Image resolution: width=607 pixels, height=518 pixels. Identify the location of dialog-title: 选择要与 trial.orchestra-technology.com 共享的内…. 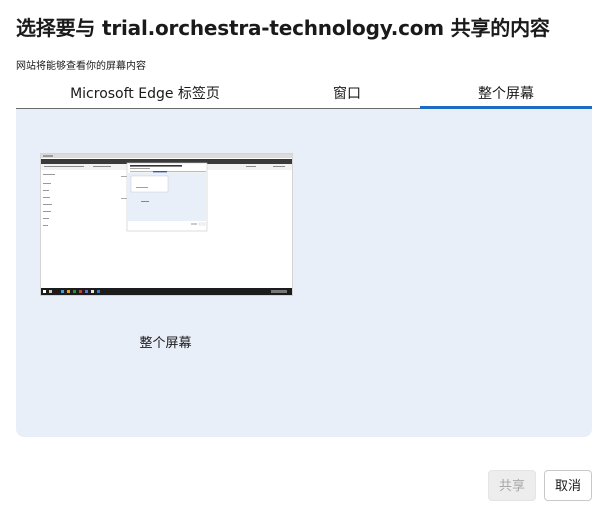
(283, 28).